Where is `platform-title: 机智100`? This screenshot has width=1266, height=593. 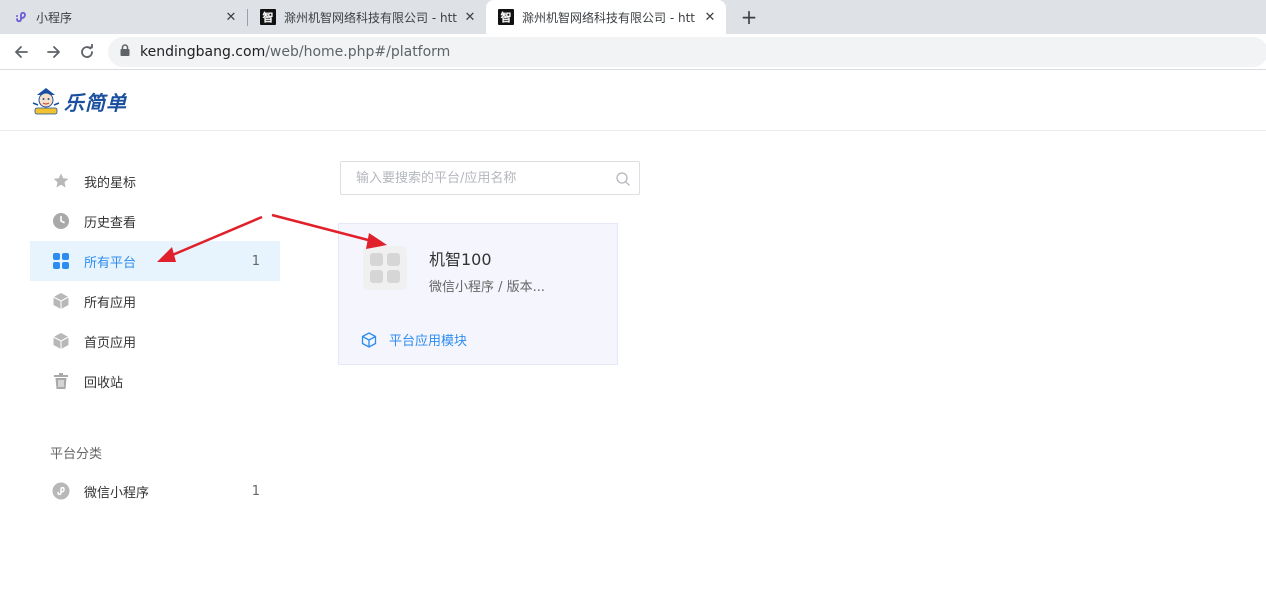 platform-title: 机智100 is located at coordinates (460, 259).